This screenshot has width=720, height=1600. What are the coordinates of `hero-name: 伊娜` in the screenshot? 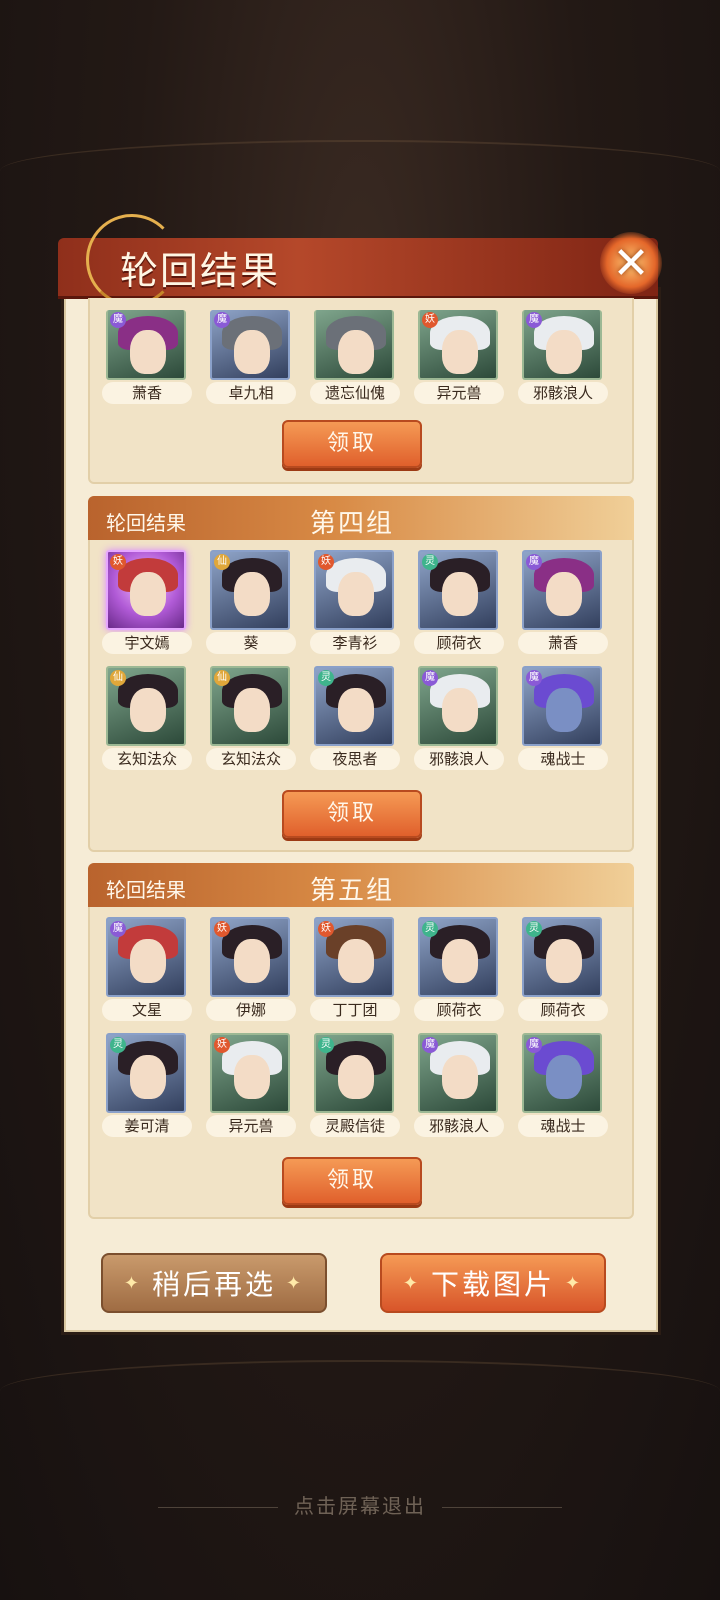 It's located at (251, 1010).